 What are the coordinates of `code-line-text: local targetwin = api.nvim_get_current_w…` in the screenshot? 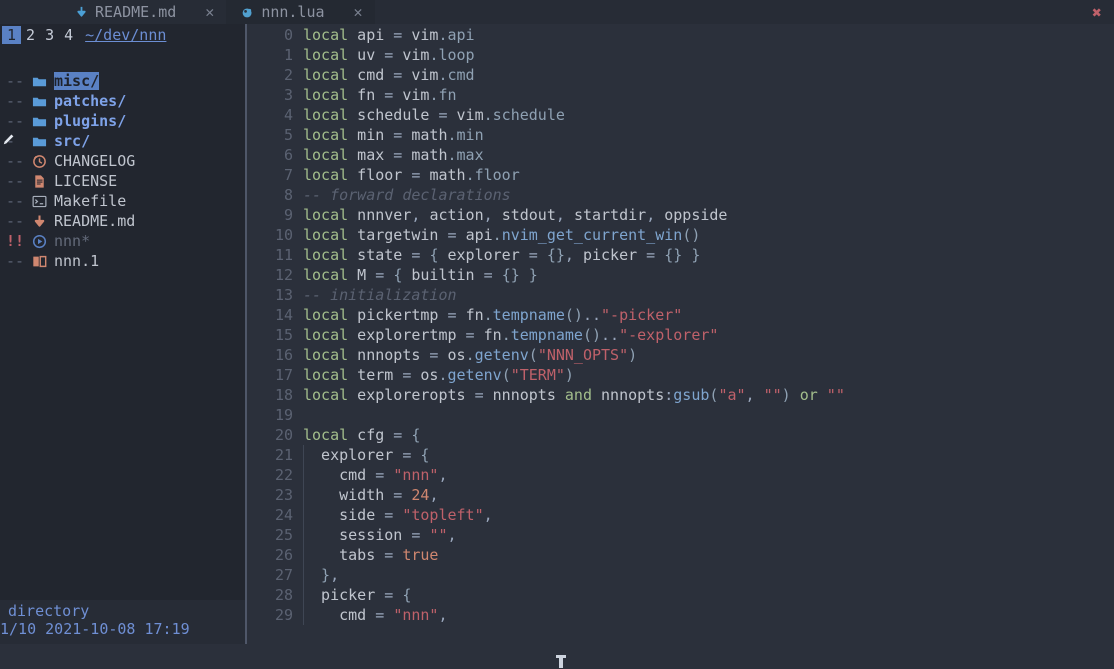 It's located at (501, 235).